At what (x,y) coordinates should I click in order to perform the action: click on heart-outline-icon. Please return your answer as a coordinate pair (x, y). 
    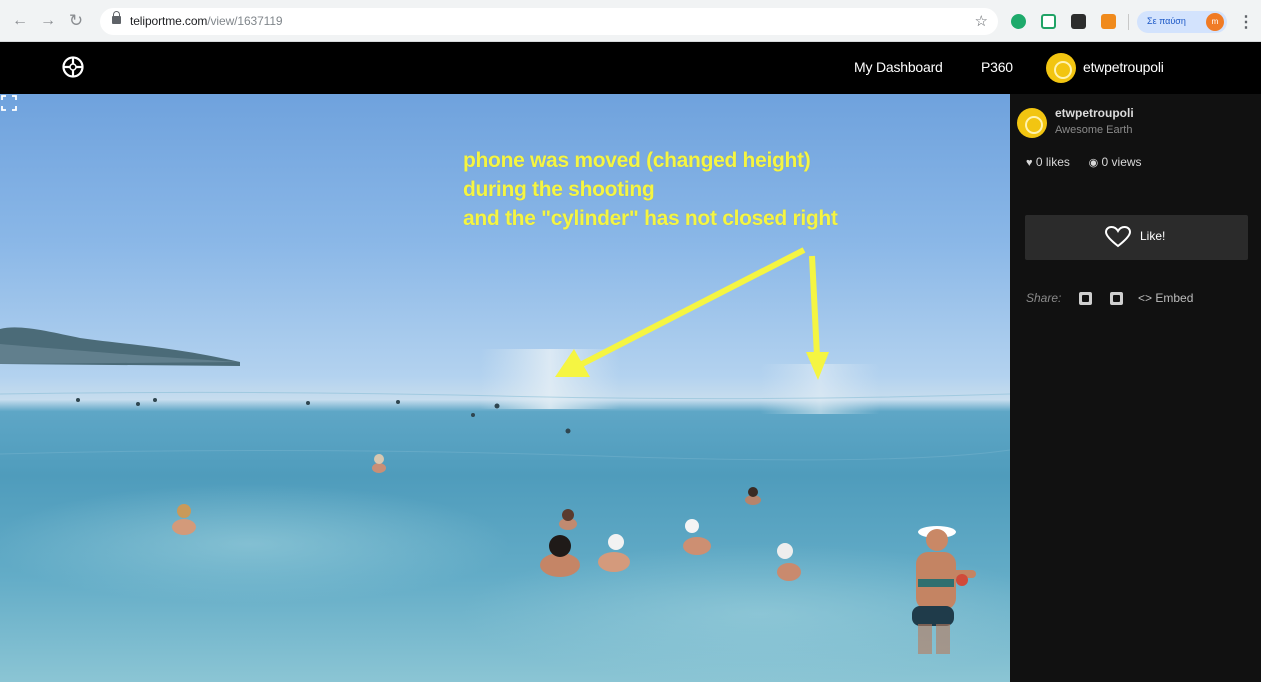
    Looking at the image, I should click on (1118, 237).